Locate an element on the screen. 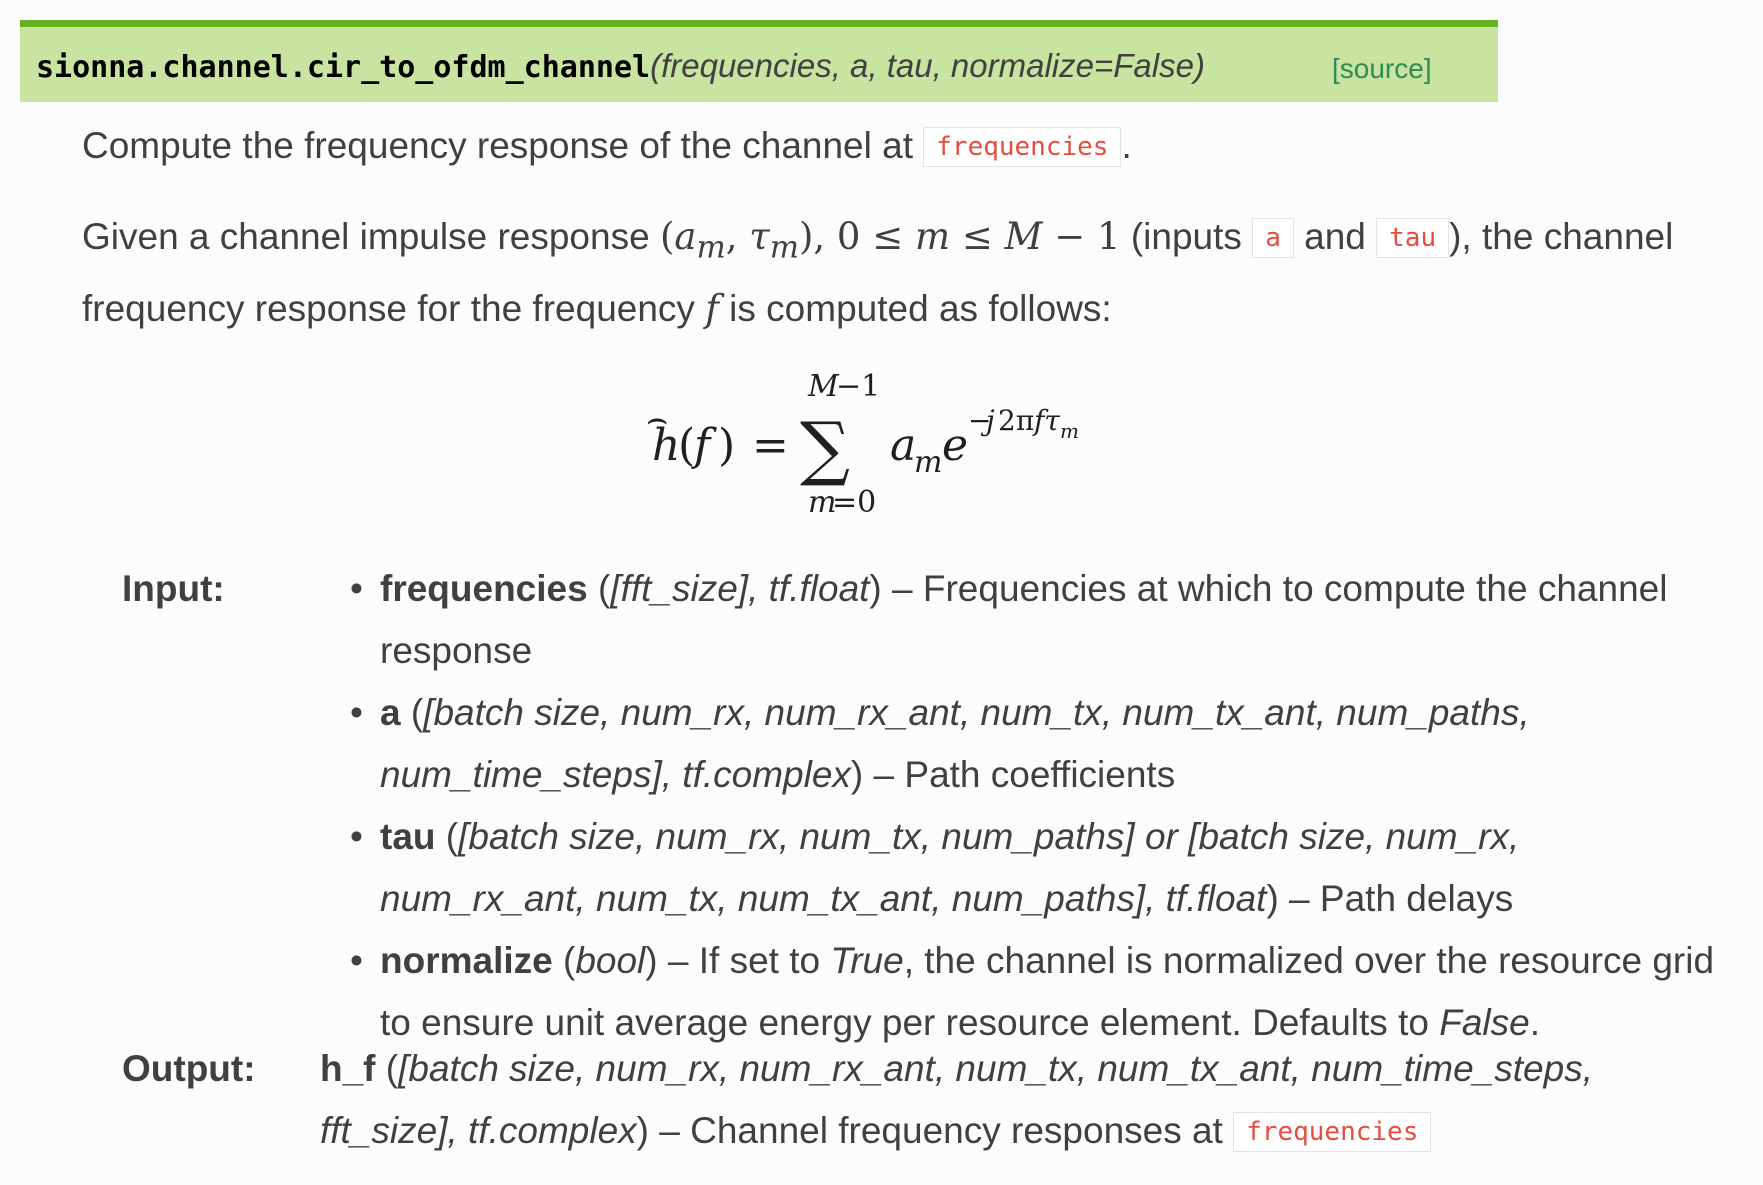  param-type: [fft_size], tf.float is located at coordinates (740, 588).